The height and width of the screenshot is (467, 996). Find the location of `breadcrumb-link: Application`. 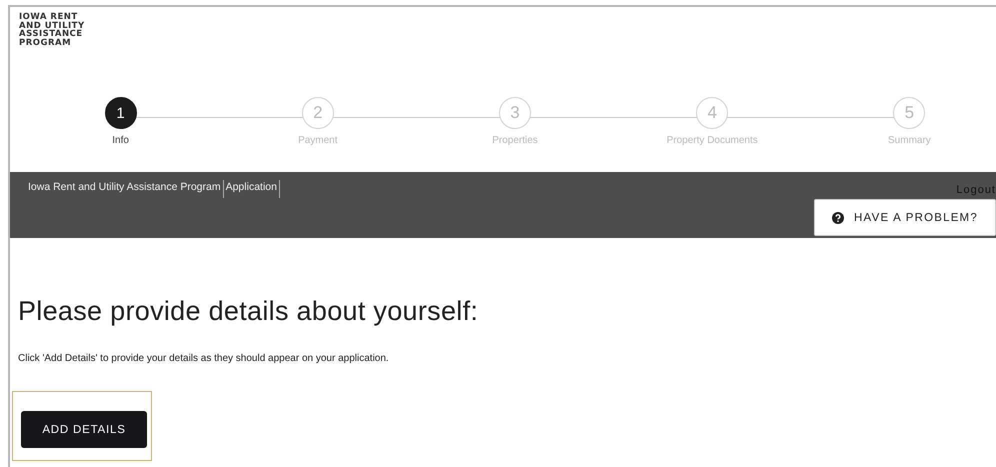

breadcrumb-link: Application is located at coordinates (252, 189).